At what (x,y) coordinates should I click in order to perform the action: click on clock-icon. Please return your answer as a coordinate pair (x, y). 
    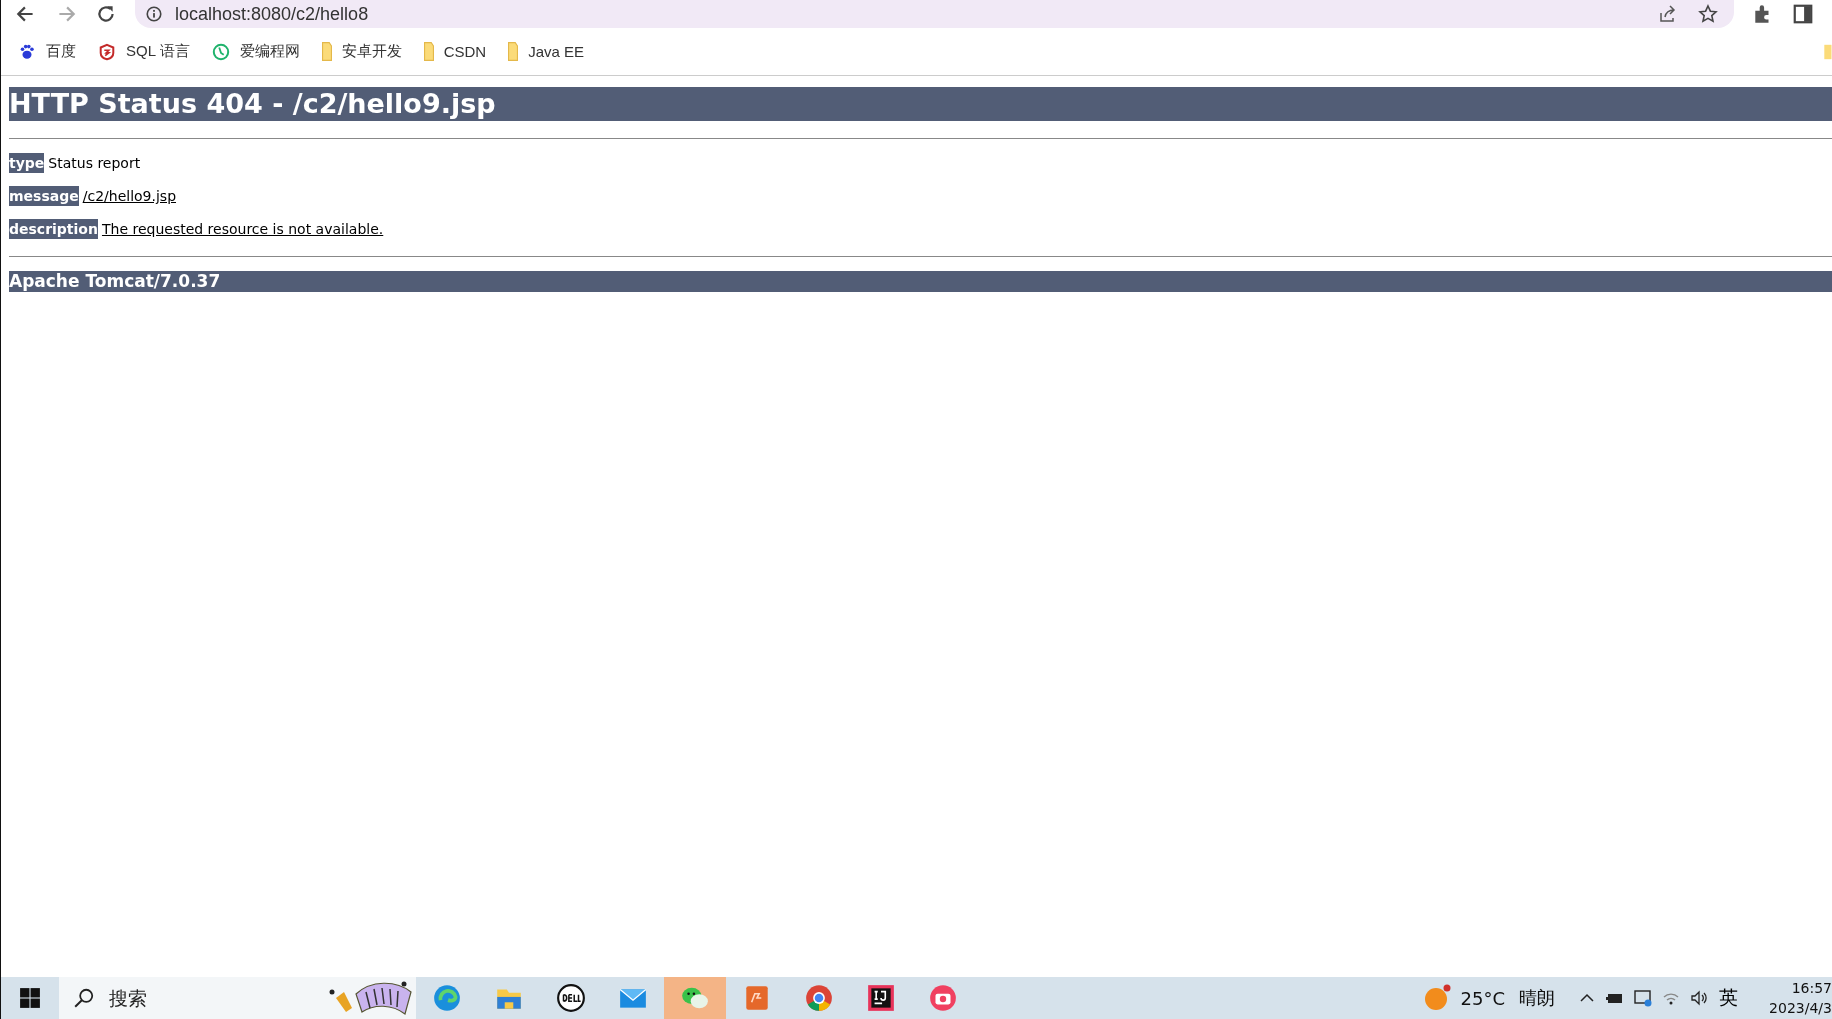
    Looking at the image, I should click on (220, 51).